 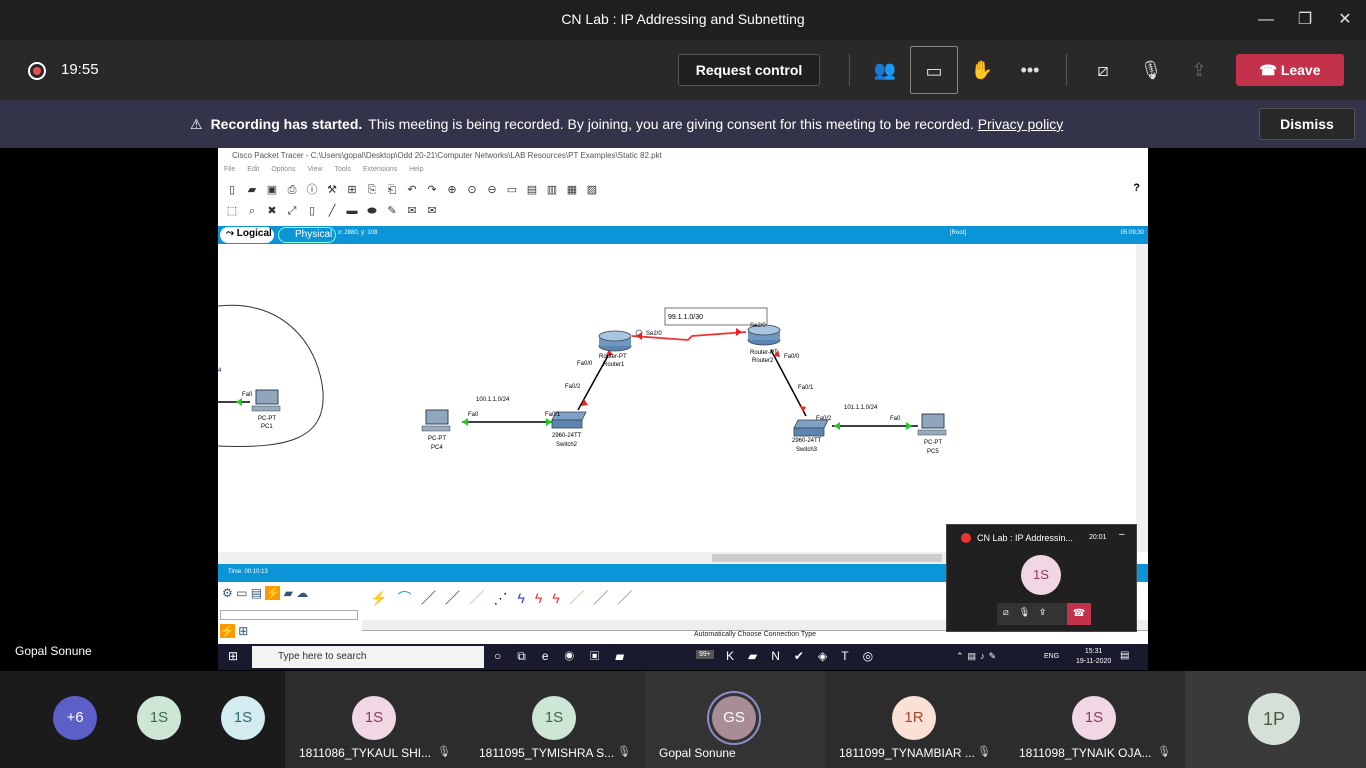 I want to click on packet-tracer-icon: ◎, so click(x=875, y=656).